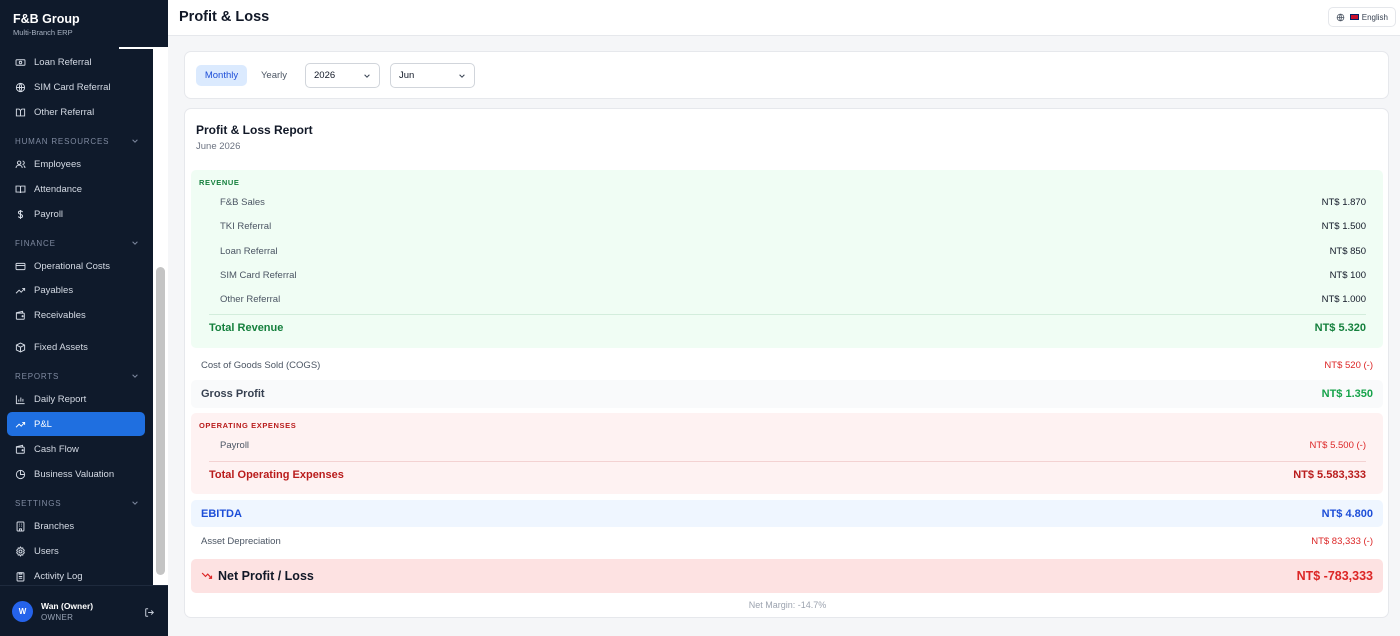 The height and width of the screenshot is (636, 1400). What do you see at coordinates (1342, 541) in the screenshot?
I see `row-amount: NT$ 83,333 (-)` at bounding box center [1342, 541].